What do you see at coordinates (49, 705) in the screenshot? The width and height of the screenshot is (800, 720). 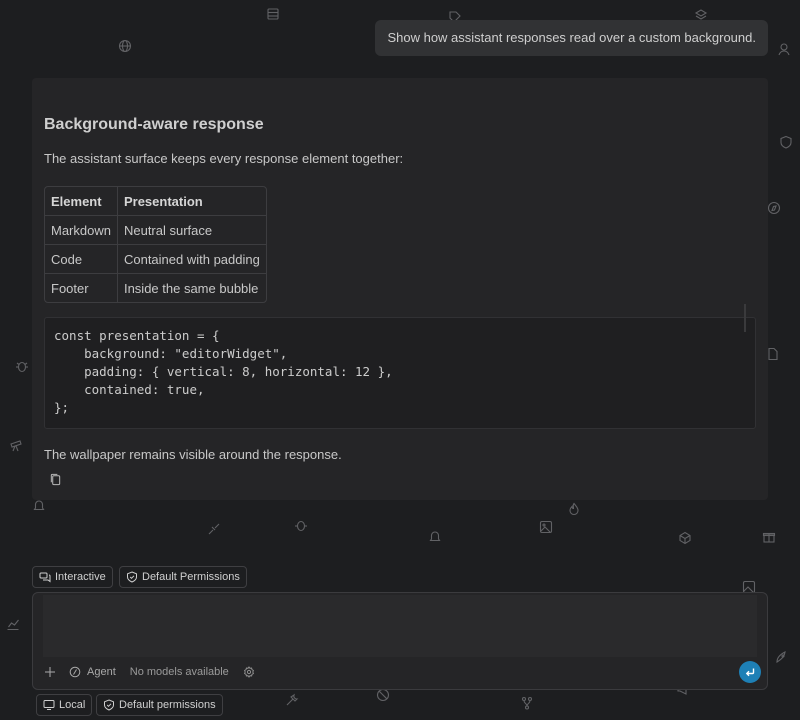 I see `monitor-icon` at bounding box center [49, 705].